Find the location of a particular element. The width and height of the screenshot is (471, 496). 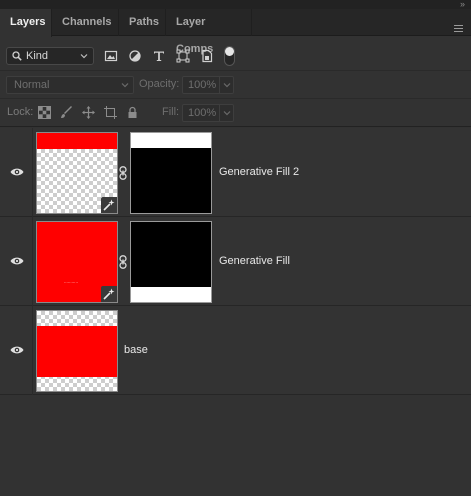

tab-layers: Layers is located at coordinates (26, 23).